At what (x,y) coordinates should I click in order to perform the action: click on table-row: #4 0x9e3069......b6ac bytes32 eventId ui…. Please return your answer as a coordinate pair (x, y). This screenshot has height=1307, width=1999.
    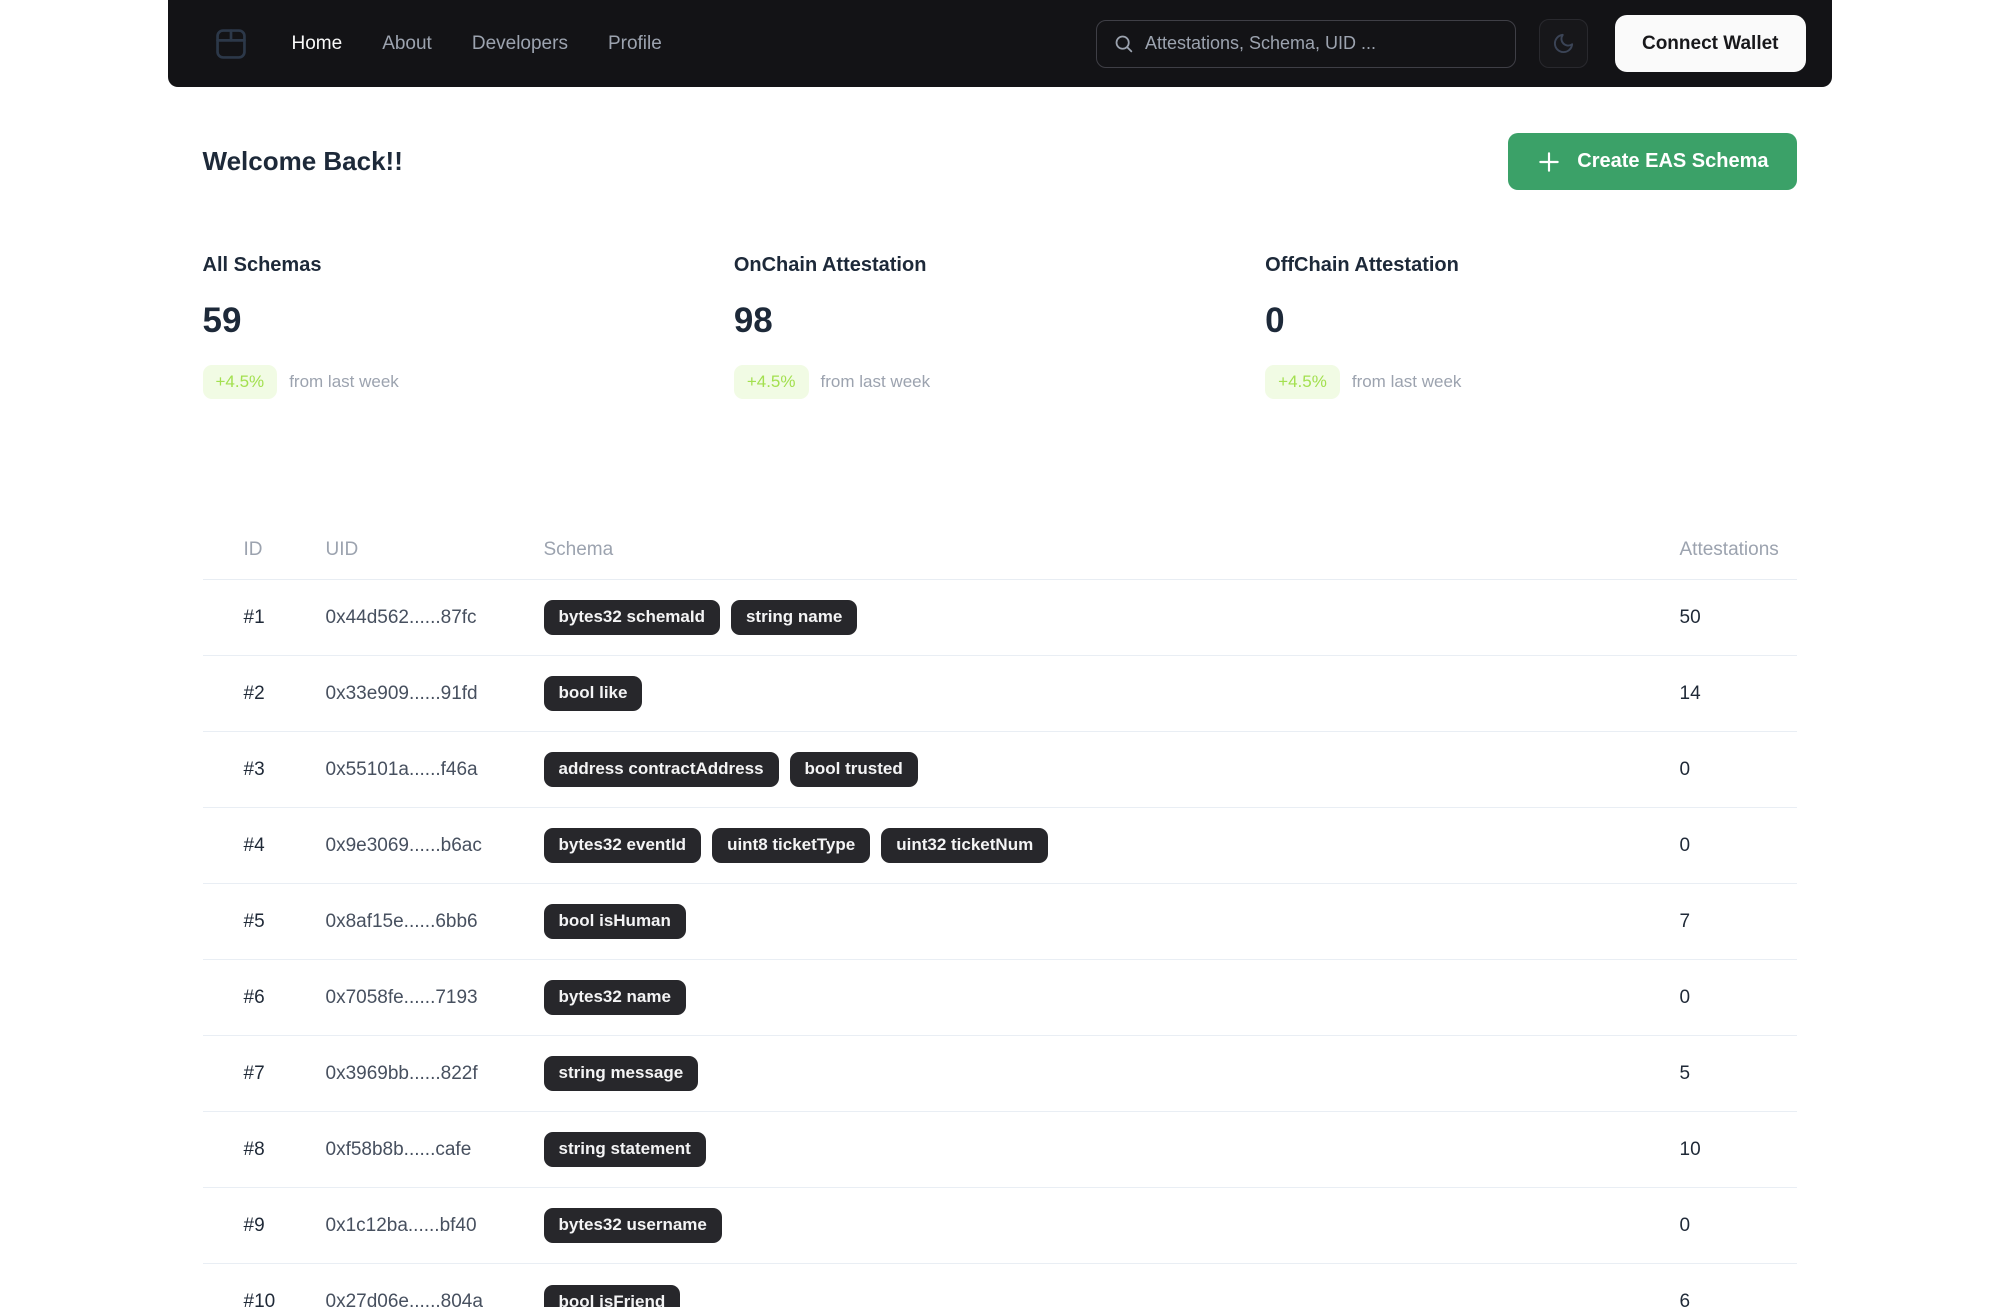
    Looking at the image, I should click on (999, 846).